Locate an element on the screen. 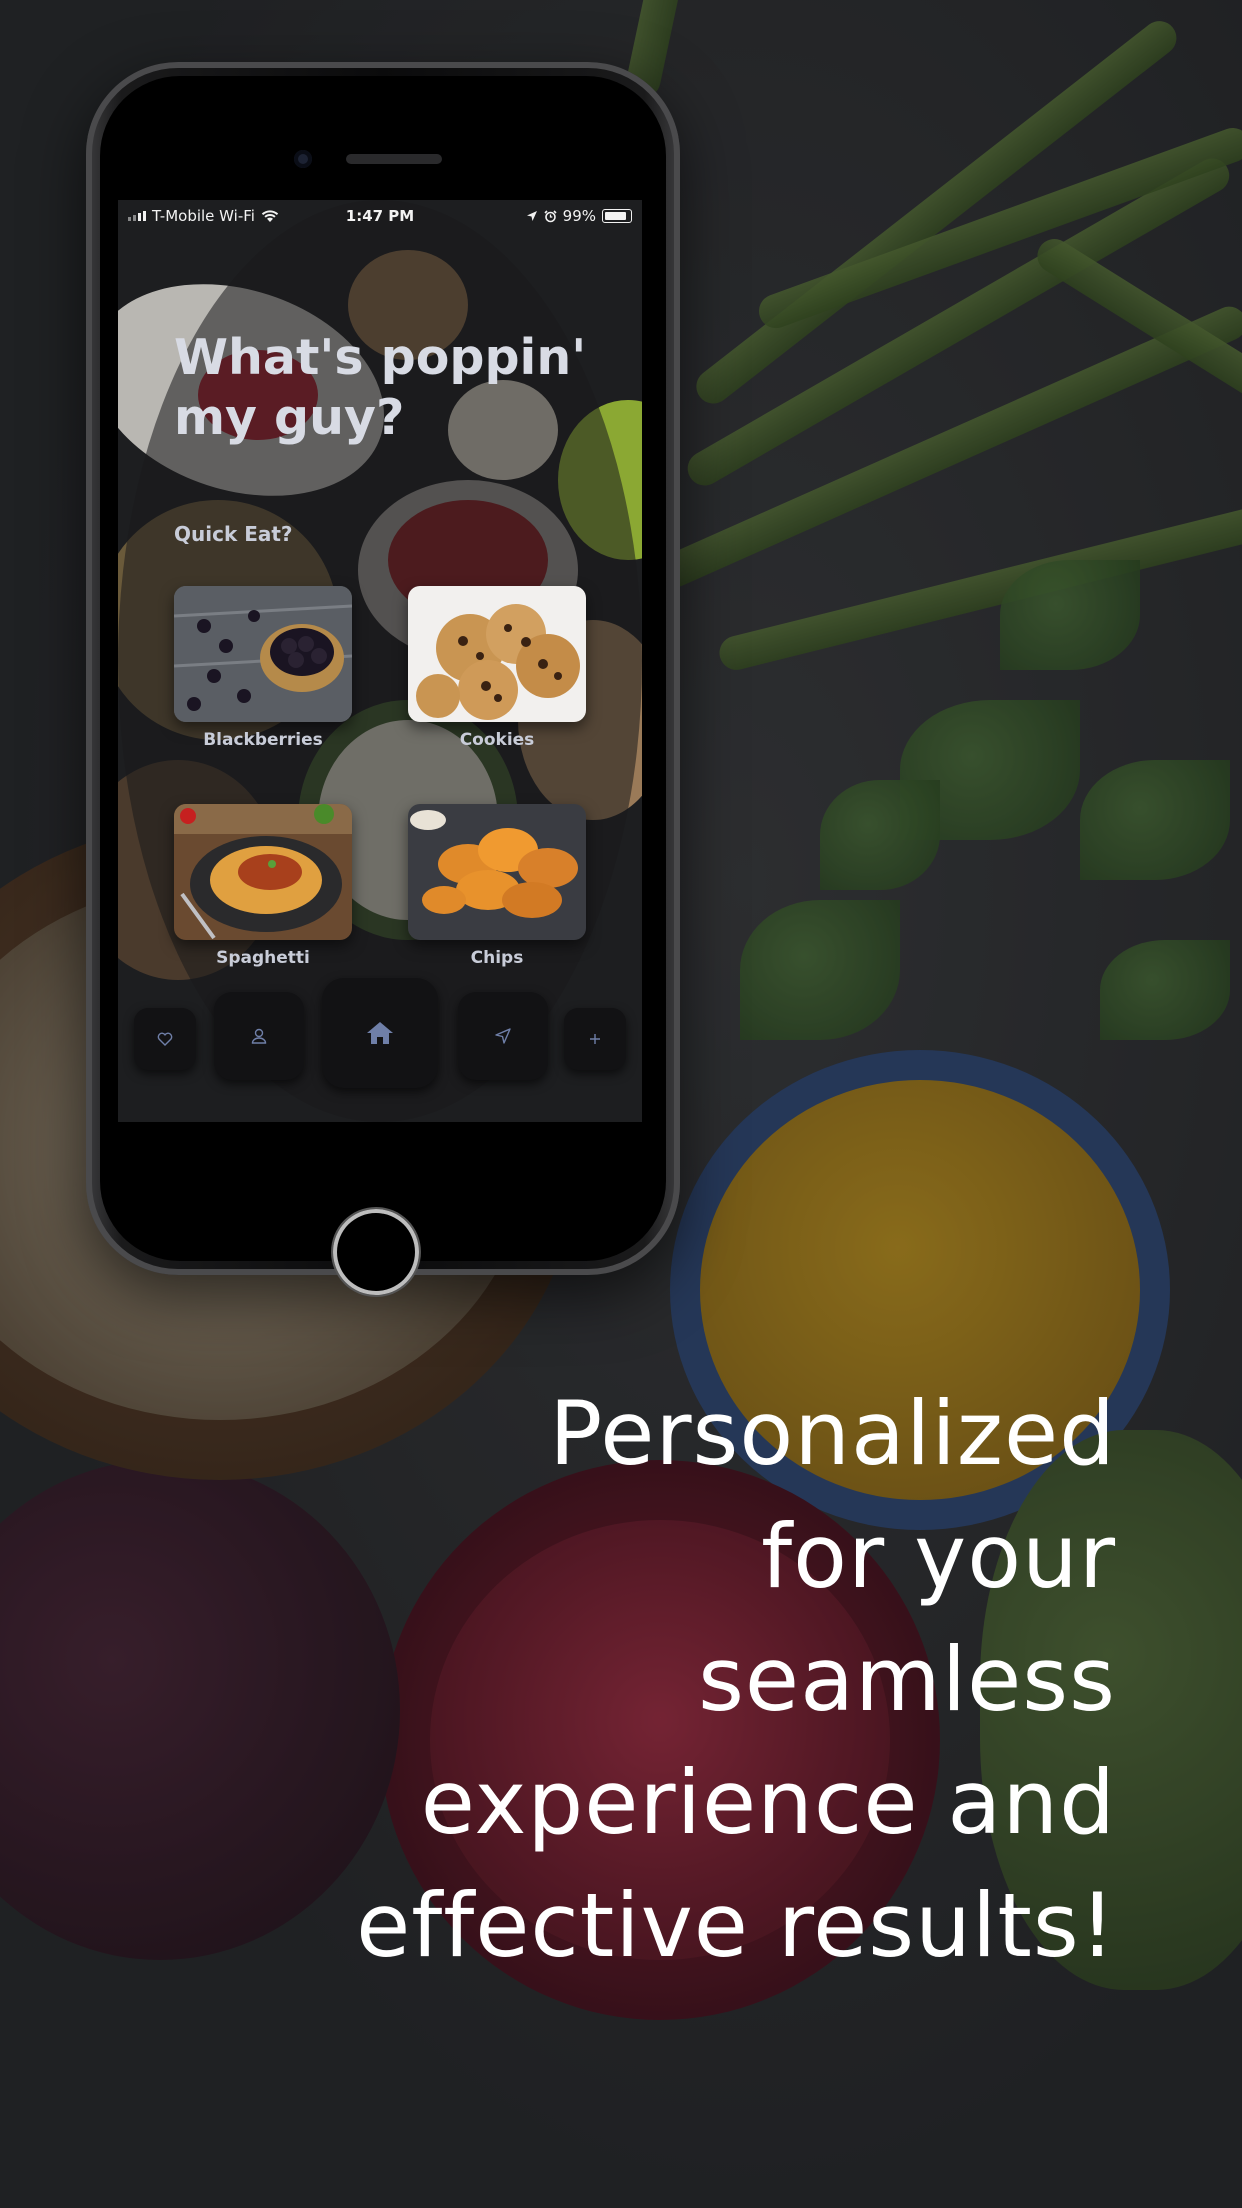 The image size is (1242, 2208). home-icon is located at coordinates (380, 1033).